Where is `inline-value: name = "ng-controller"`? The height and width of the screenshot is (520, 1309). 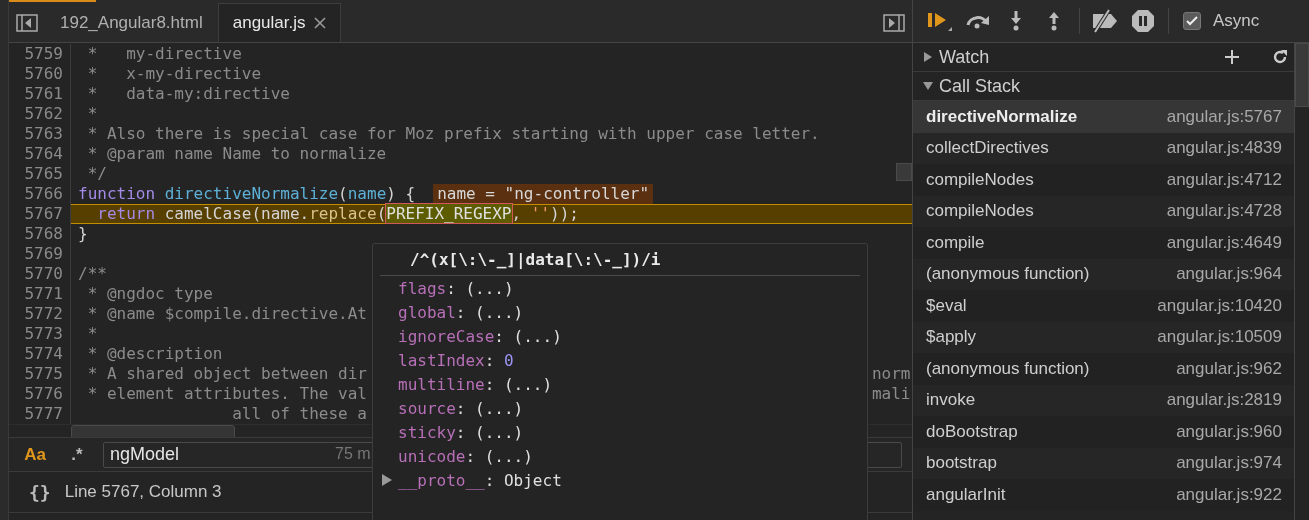
inline-value: name = "ng-controller" is located at coordinates (543, 194).